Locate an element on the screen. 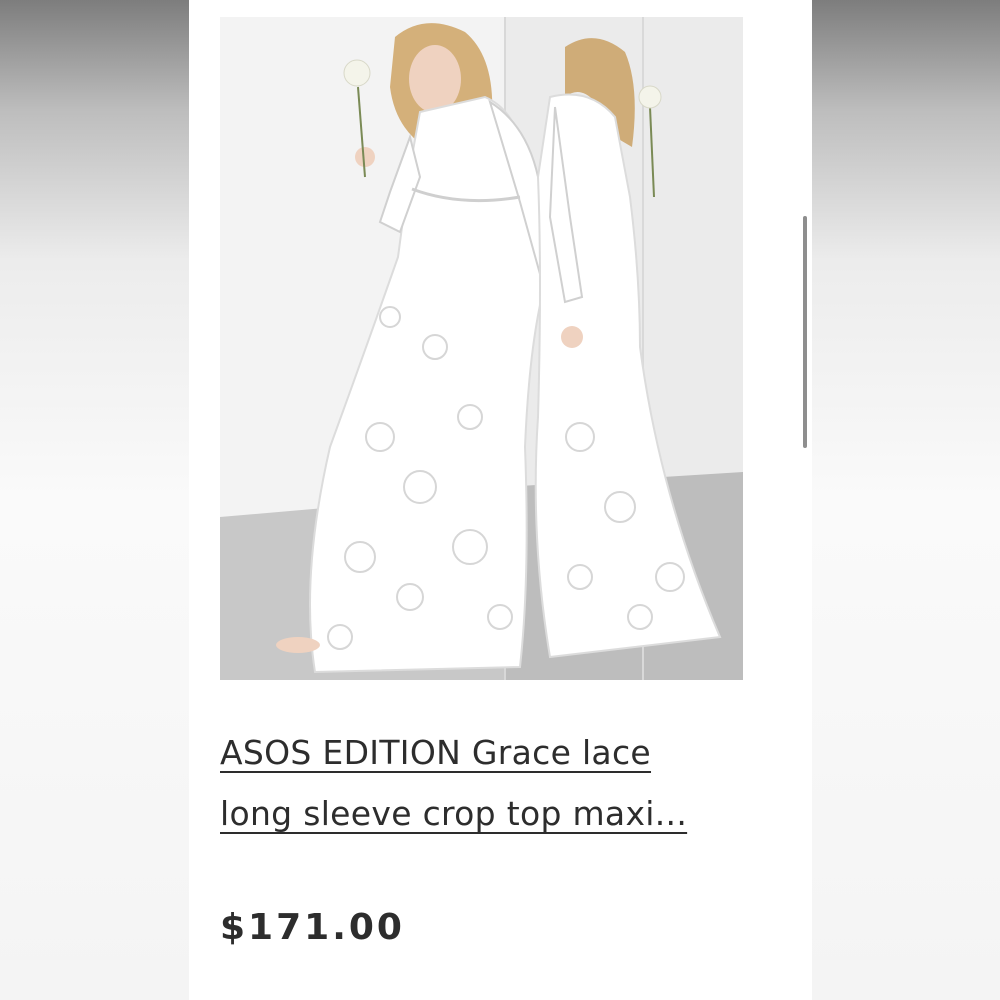 The image size is (1000, 1000). vertical-scrollbar is located at coordinates (805, 332).